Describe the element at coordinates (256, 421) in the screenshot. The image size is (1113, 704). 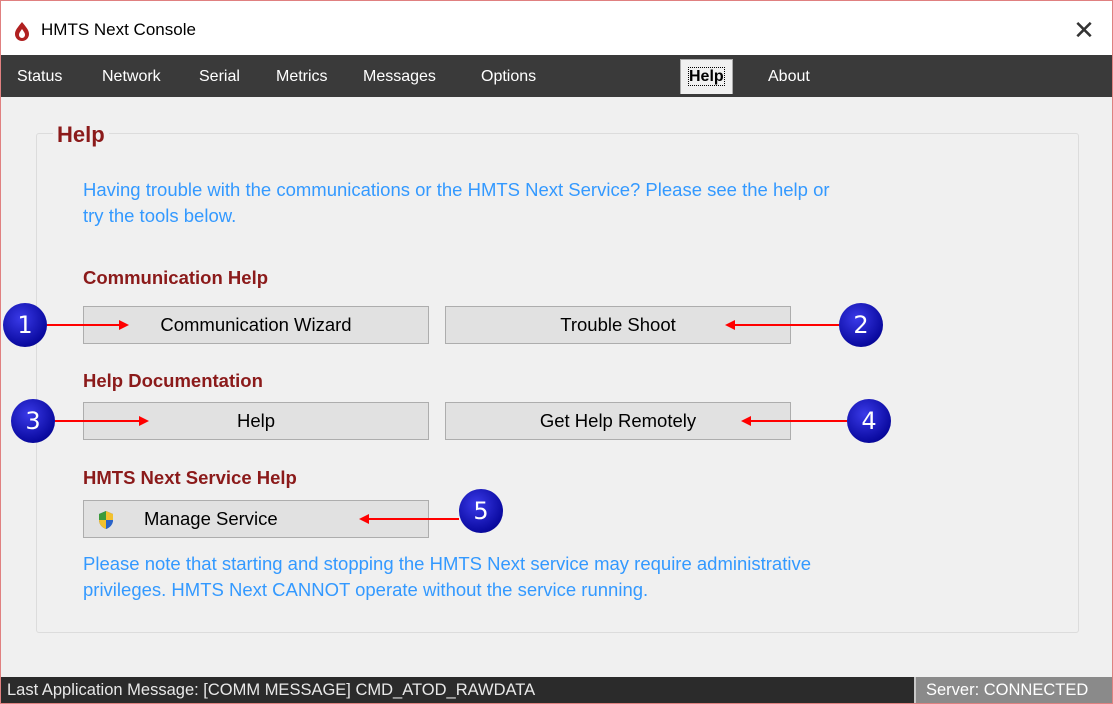
I see `help-button: Help` at that location.